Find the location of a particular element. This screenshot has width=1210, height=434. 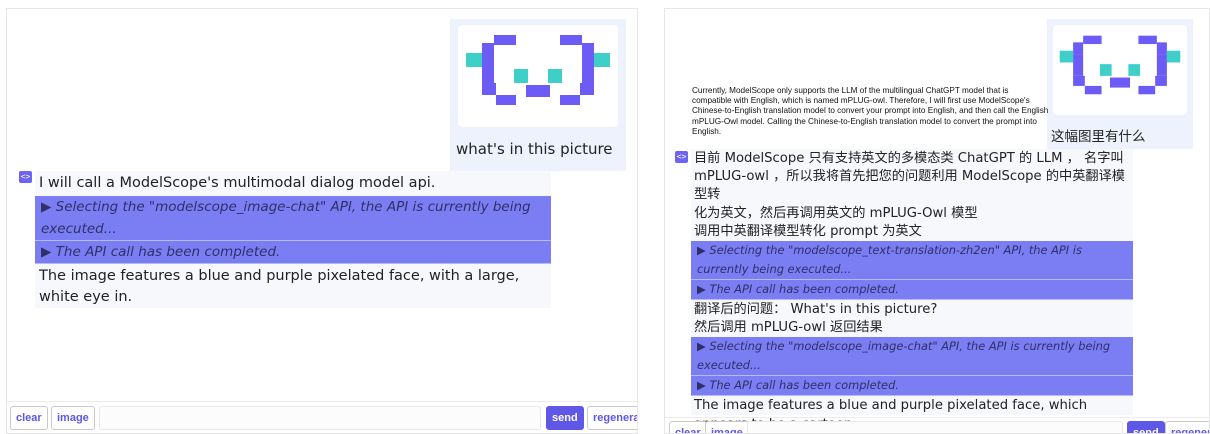

user-message: 这幅图里有什么 is located at coordinates (1120, 84).